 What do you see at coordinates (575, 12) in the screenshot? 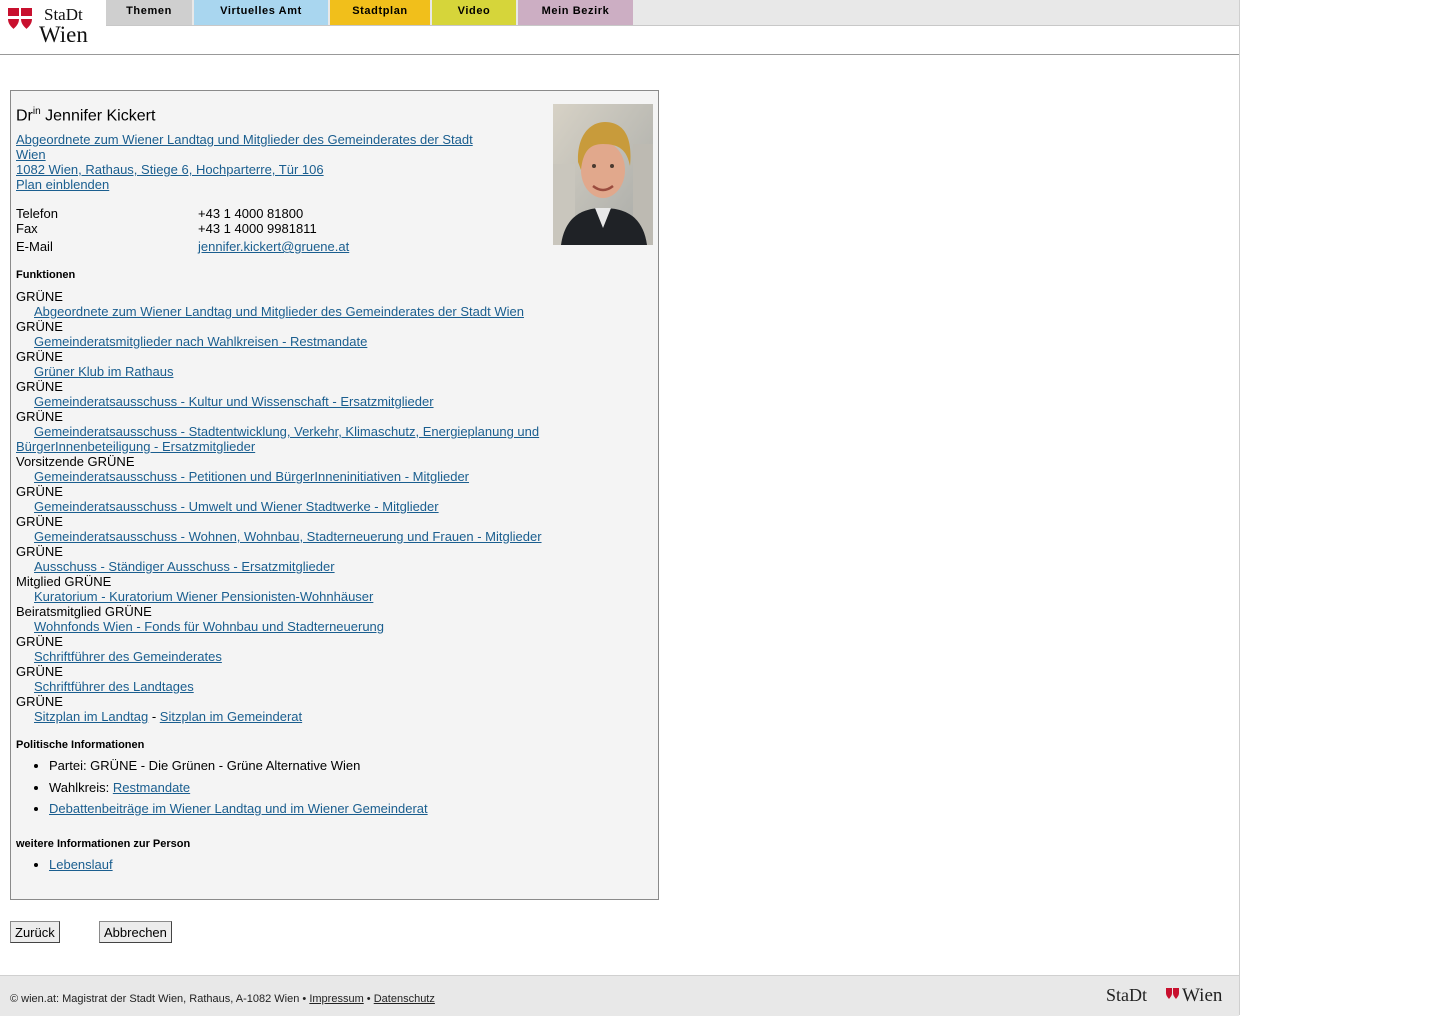
I see `tab-mein-bezirk: Mein Bezirk` at bounding box center [575, 12].